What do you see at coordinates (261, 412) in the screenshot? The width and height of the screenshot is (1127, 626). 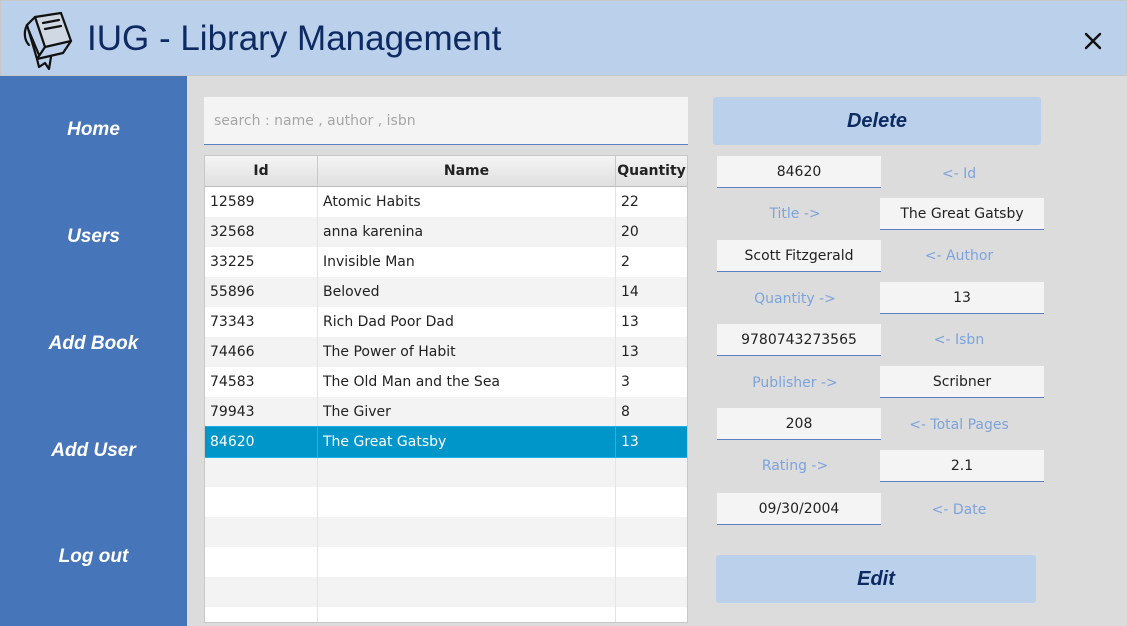 I see `cell-id: 79943` at bounding box center [261, 412].